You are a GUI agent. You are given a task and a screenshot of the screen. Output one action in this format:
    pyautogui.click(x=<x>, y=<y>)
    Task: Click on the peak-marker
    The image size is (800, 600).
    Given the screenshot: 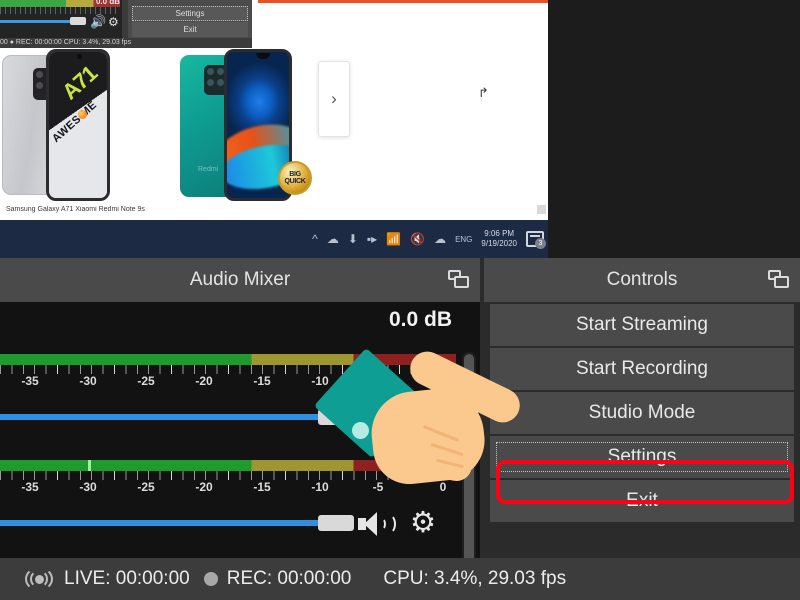 What is the action you would take?
    pyautogui.click(x=89, y=465)
    